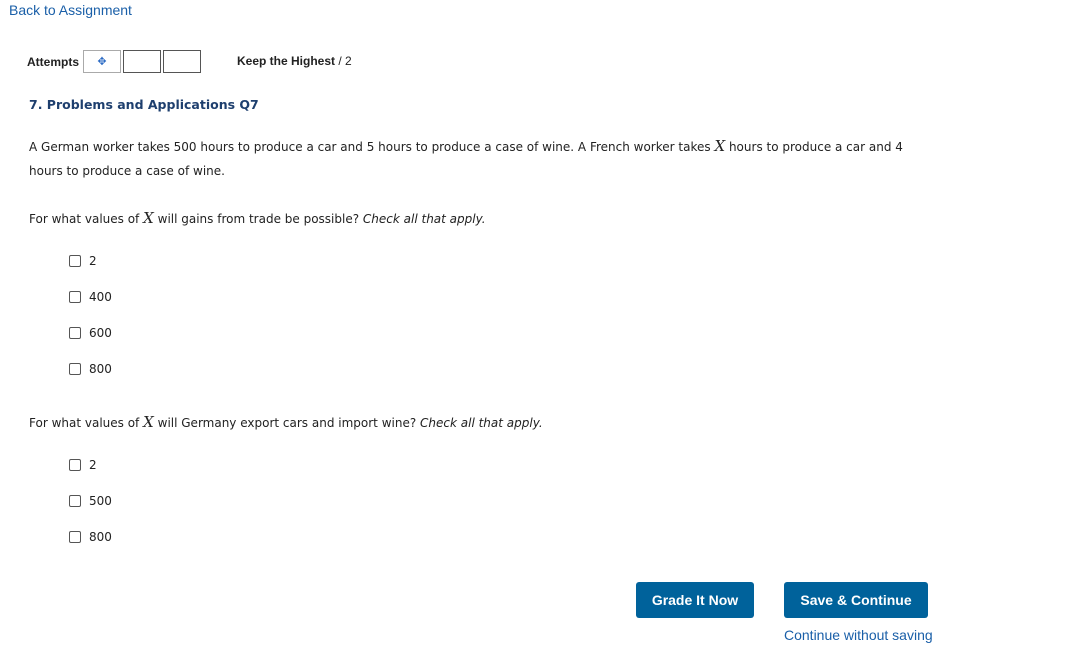  Describe the element at coordinates (858, 635) in the screenshot. I see `continue-without-saving-link: Continue without saving` at that location.